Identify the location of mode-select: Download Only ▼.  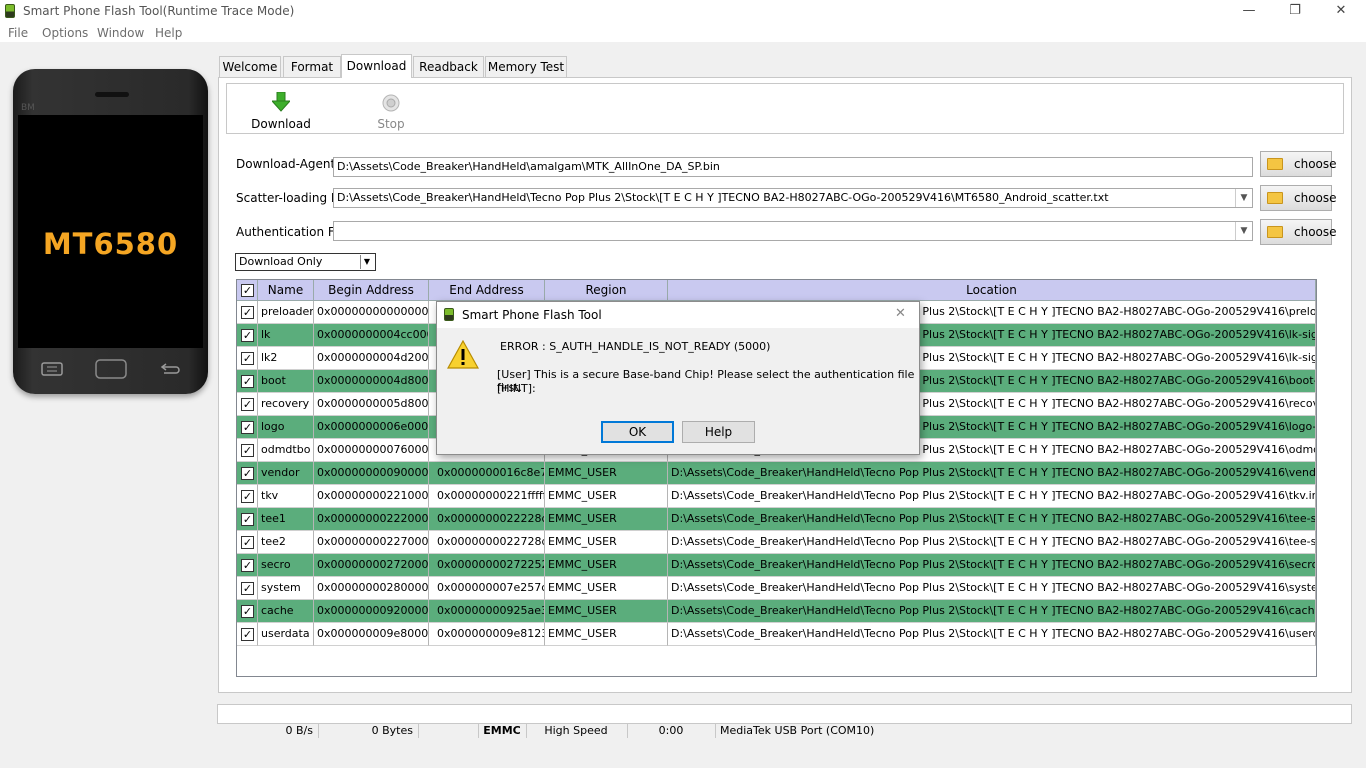
(305, 262).